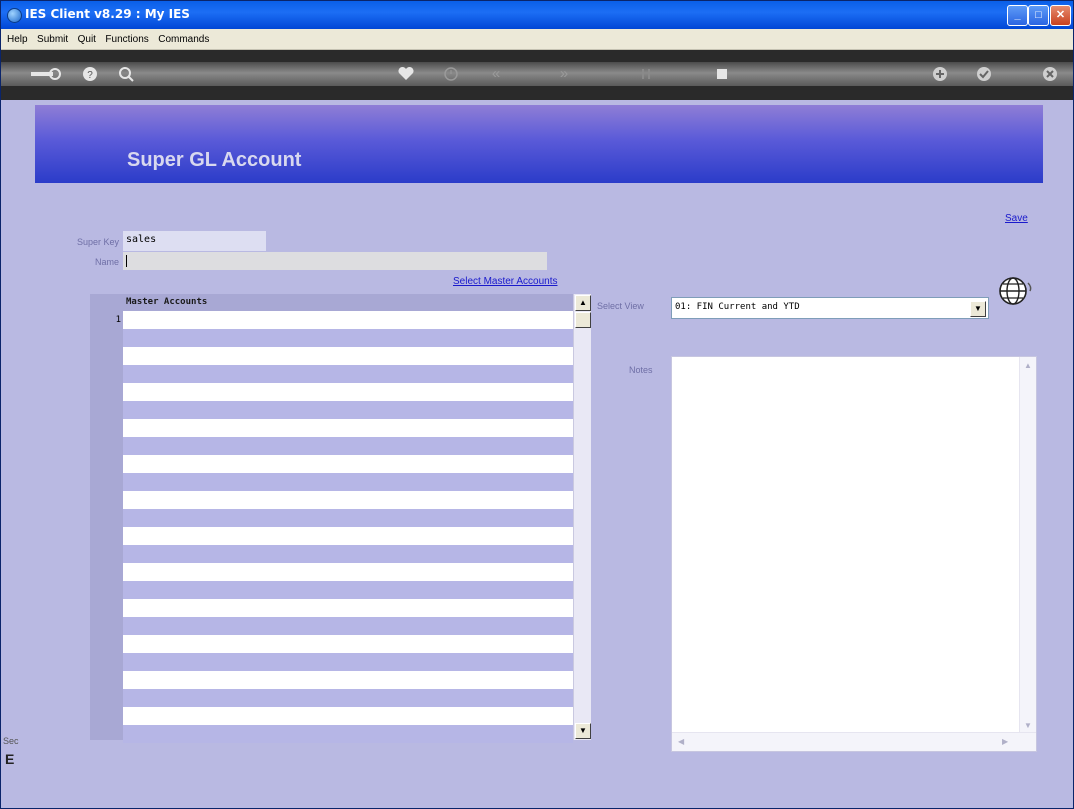  What do you see at coordinates (97, 242) in the screenshot?
I see `super-key-label: Super Key` at bounding box center [97, 242].